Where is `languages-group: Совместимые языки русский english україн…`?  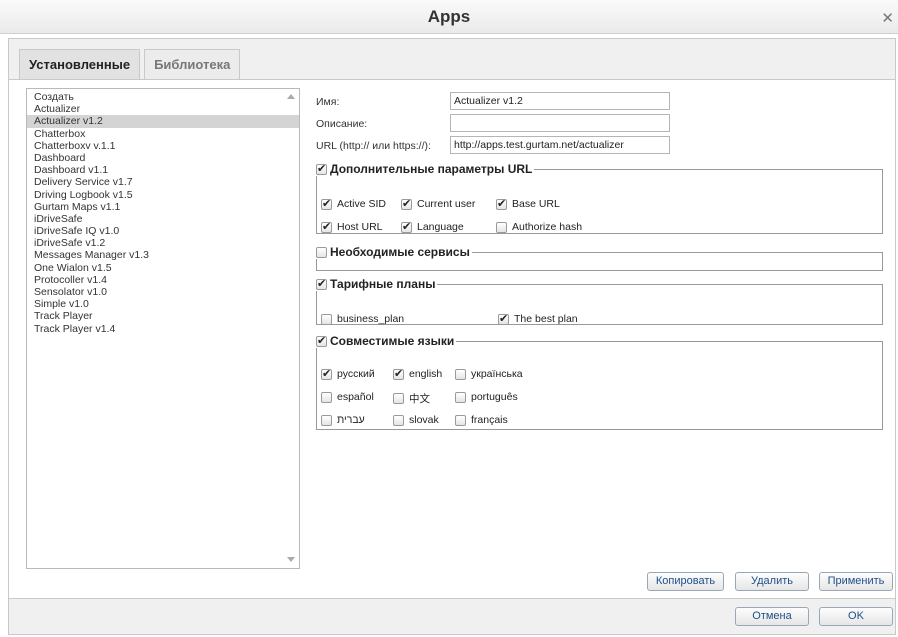 languages-group: Совместимые языки русский english україн… is located at coordinates (599, 382).